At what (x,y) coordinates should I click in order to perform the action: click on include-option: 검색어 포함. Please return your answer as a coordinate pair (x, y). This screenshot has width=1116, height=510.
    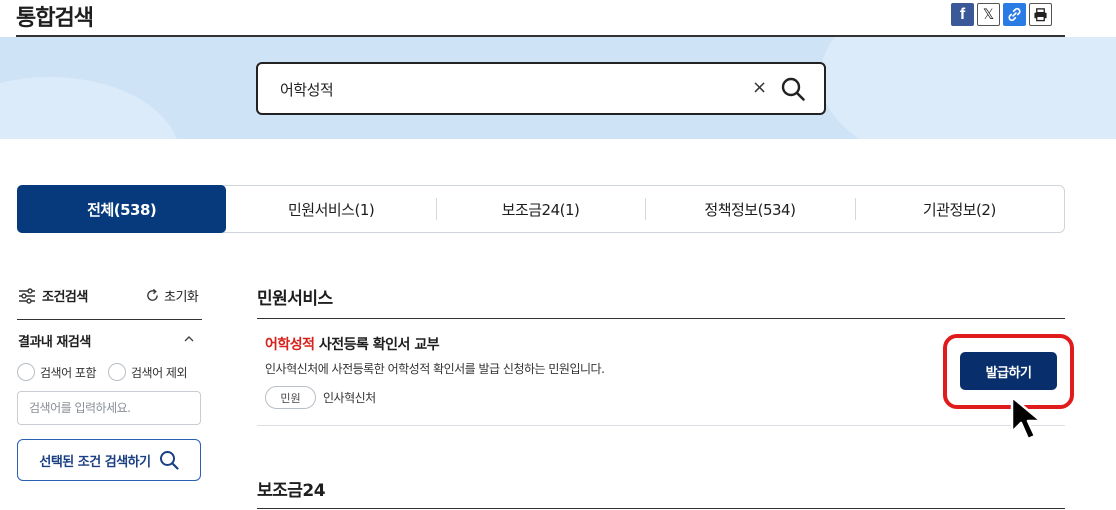
    Looking at the image, I should click on (57, 372).